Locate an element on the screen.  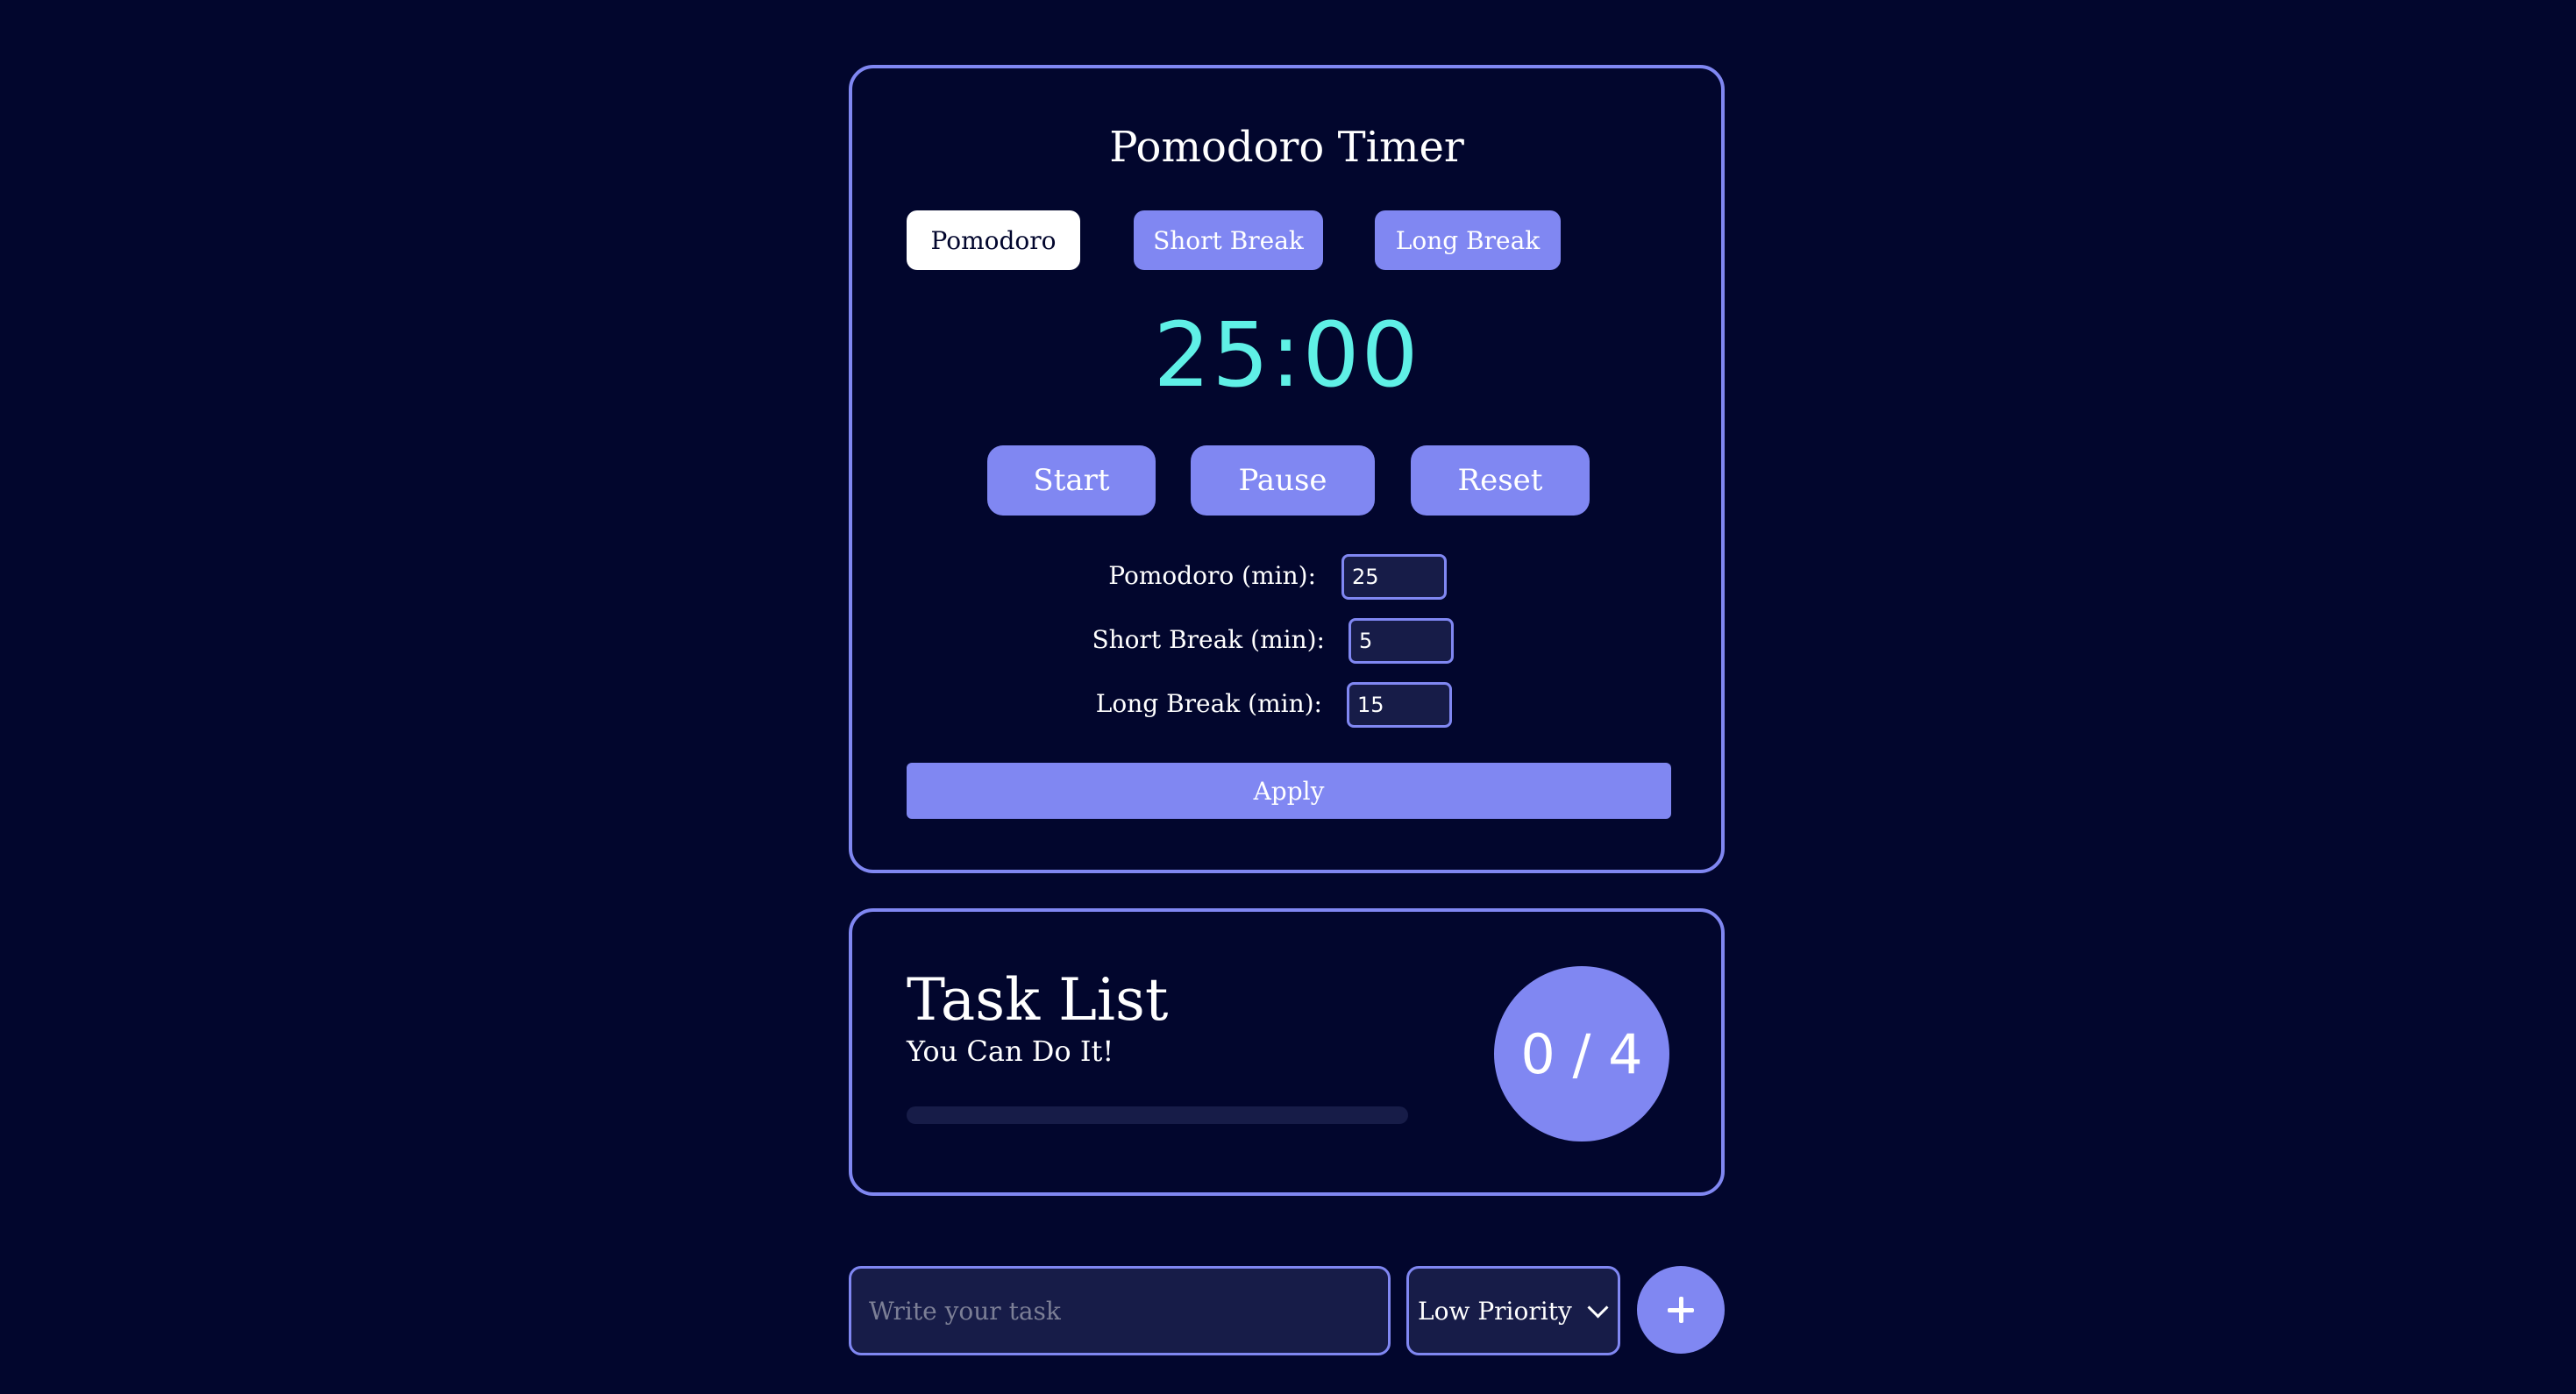
long-break-minutes-input: 15 is located at coordinates (1399, 705).